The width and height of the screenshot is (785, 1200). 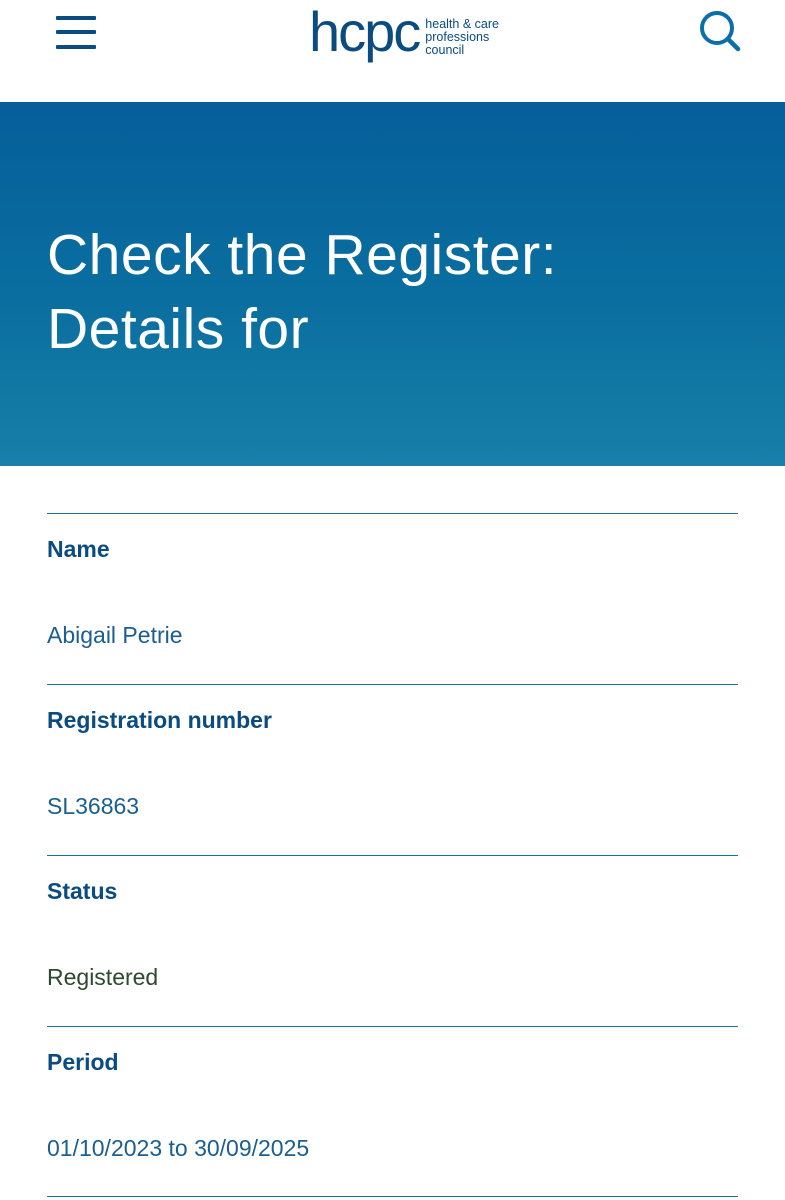 I want to click on detail-row-status: Status Registered, so click(x=392, y=940).